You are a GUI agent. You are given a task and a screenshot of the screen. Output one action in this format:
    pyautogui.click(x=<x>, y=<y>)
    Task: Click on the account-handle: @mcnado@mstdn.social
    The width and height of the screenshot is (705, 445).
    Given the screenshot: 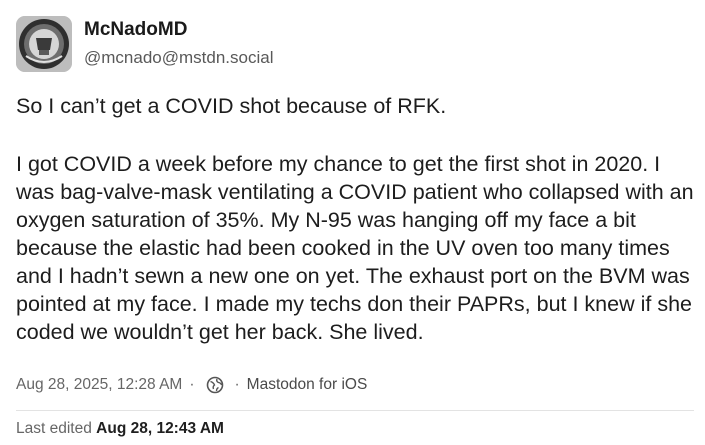 What is the action you would take?
    pyautogui.click(x=178, y=58)
    